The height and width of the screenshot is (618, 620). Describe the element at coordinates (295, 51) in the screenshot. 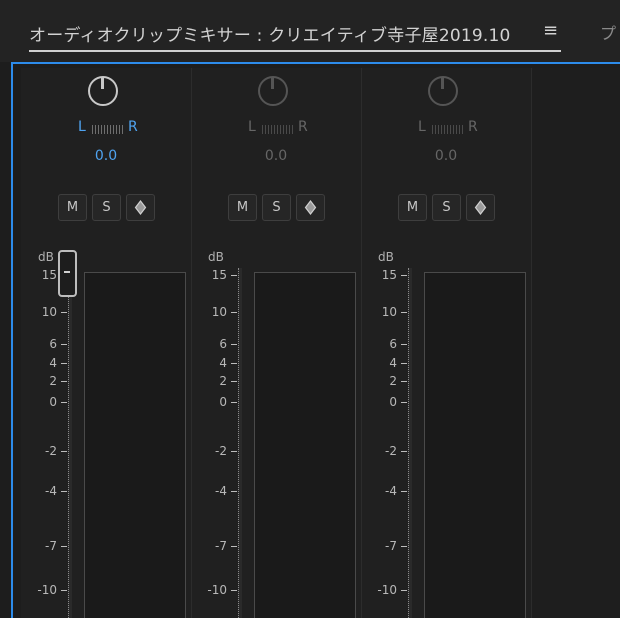

I see `active-tab-underline` at that location.